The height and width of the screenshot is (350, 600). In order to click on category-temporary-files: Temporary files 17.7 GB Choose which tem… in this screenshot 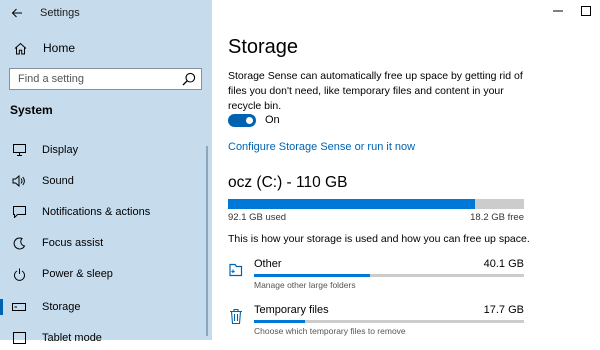, I will do `click(376, 322)`.